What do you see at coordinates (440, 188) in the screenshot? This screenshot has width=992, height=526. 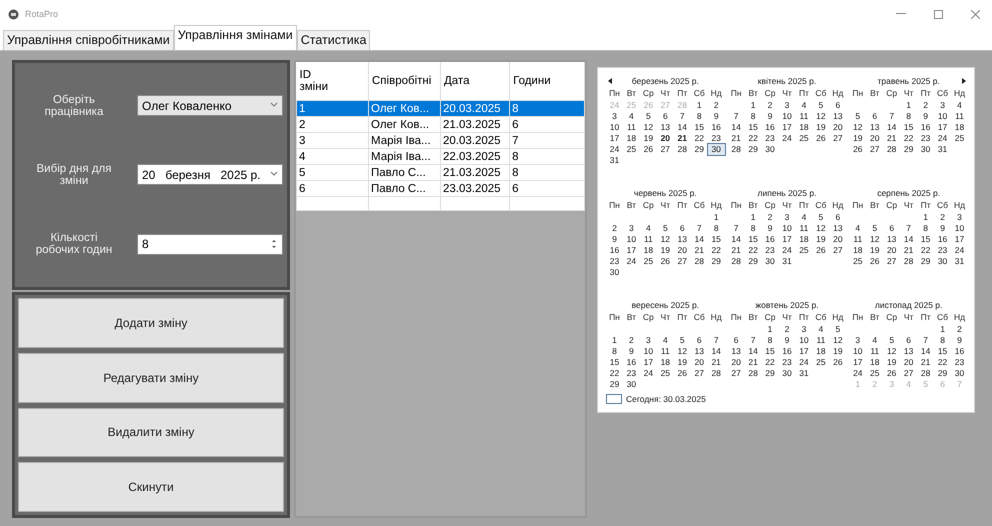 I see `table-row: 6 Павло С... 23.03.2025 6` at bounding box center [440, 188].